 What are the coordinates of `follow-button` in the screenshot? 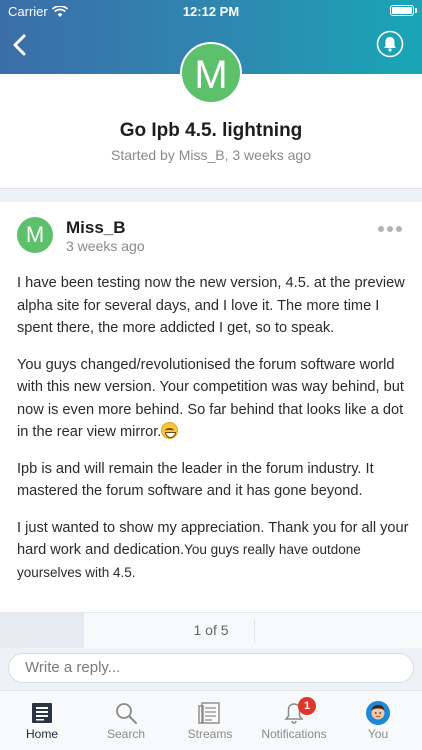 It's located at (390, 44).